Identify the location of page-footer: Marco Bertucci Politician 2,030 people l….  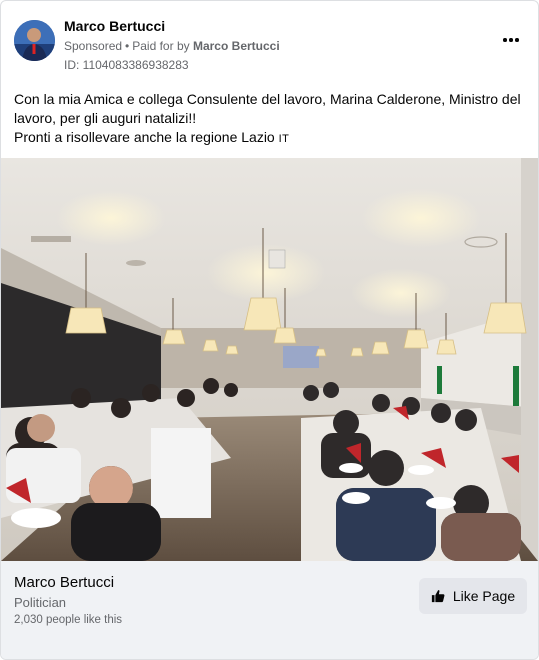
(269, 610).